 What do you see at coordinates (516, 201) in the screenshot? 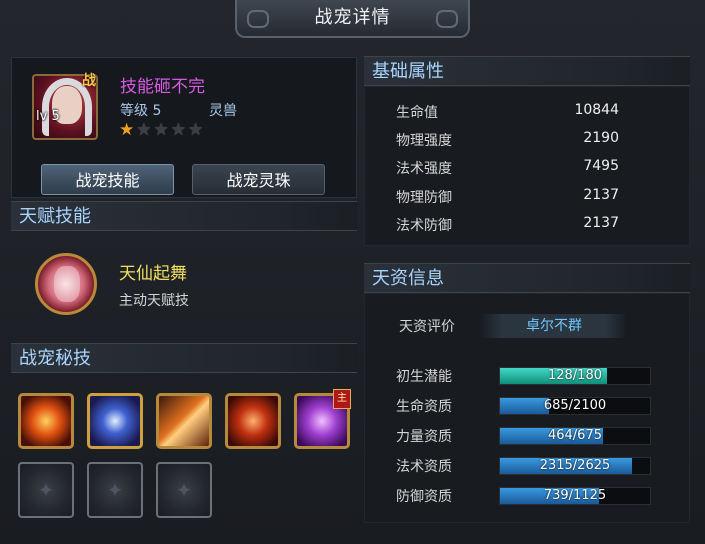
I see `attr-row-phys-def: 物理防御 2137` at bounding box center [516, 201].